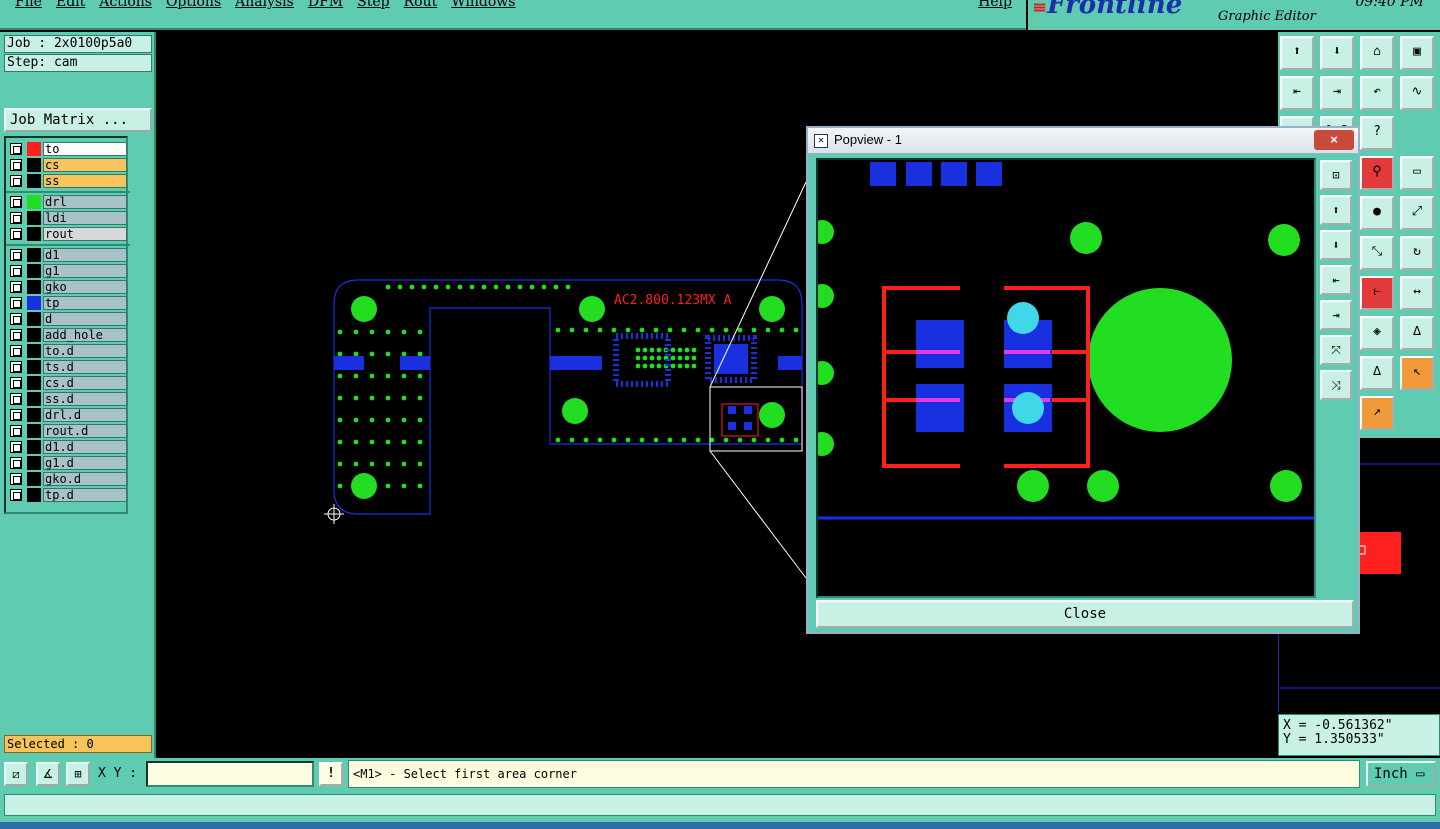 The width and height of the screenshot is (1440, 829). Describe the element at coordinates (85, 367) in the screenshot. I see `layer-name: ts.d` at that location.